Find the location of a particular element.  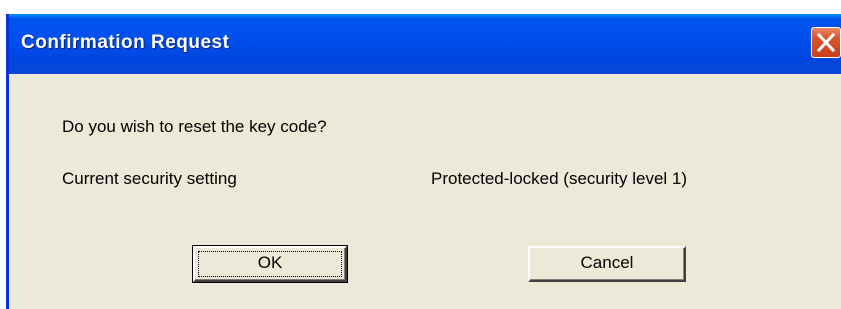

confirmation-question: Do you wish to reset the key code? is located at coordinates (194, 126).